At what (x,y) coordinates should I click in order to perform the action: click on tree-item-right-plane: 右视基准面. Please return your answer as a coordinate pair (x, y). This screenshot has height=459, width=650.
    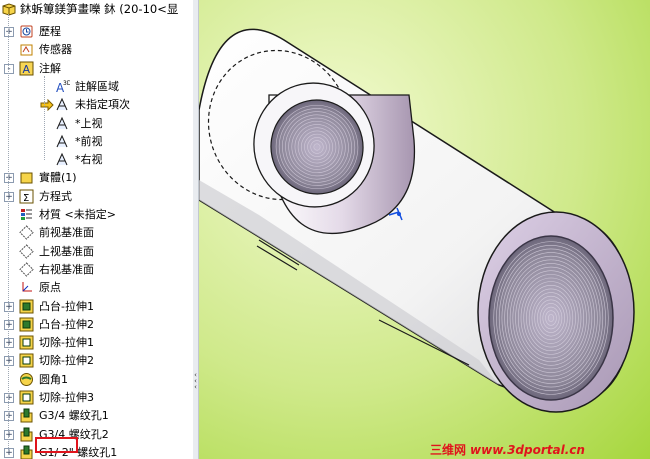
    Looking at the image, I should click on (96, 270).